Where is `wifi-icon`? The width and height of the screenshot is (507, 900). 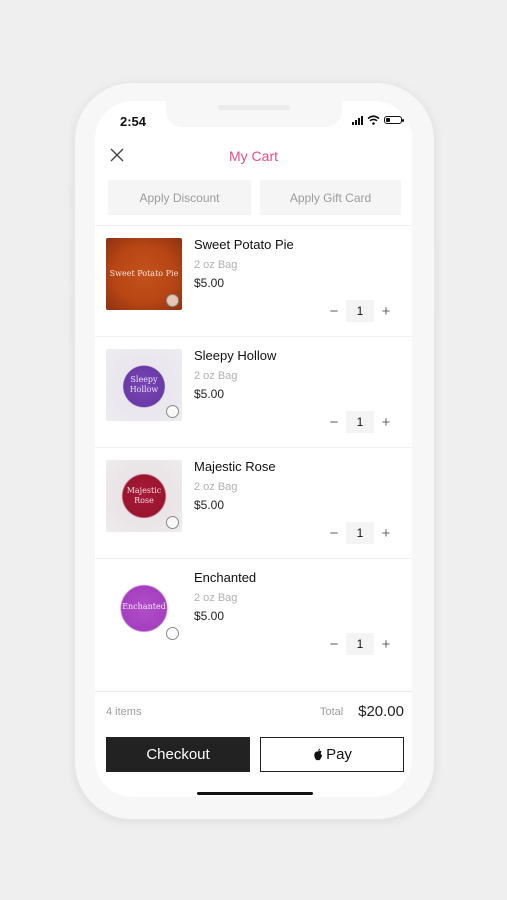
wifi-icon is located at coordinates (373, 120).